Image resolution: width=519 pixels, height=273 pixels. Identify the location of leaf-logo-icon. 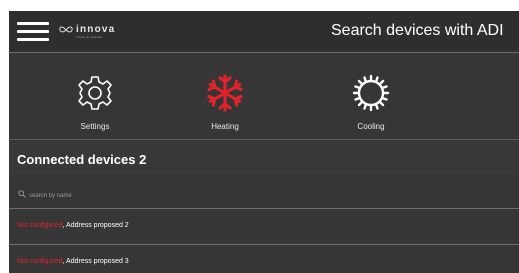
(66, 29).